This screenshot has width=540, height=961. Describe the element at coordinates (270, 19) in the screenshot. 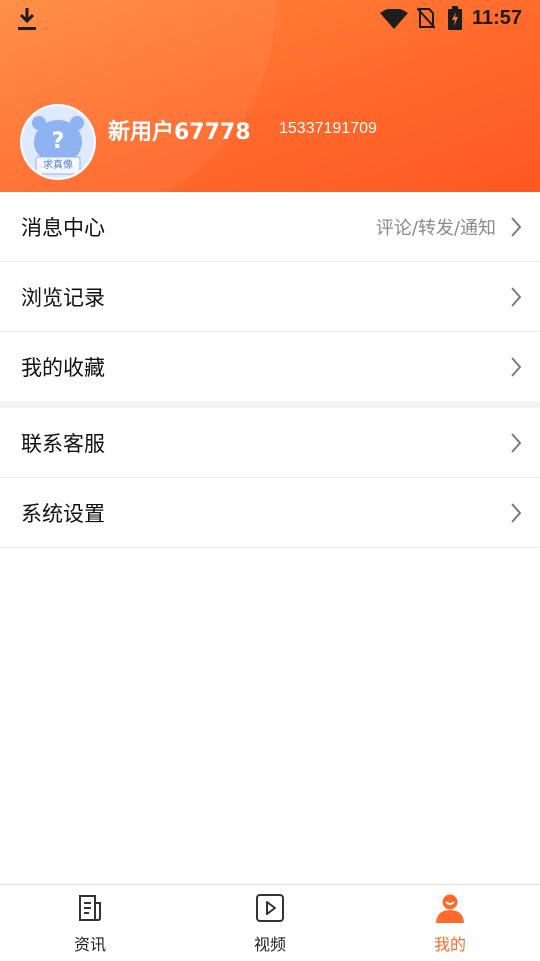

I see `status-bar: 11:57` at that location.